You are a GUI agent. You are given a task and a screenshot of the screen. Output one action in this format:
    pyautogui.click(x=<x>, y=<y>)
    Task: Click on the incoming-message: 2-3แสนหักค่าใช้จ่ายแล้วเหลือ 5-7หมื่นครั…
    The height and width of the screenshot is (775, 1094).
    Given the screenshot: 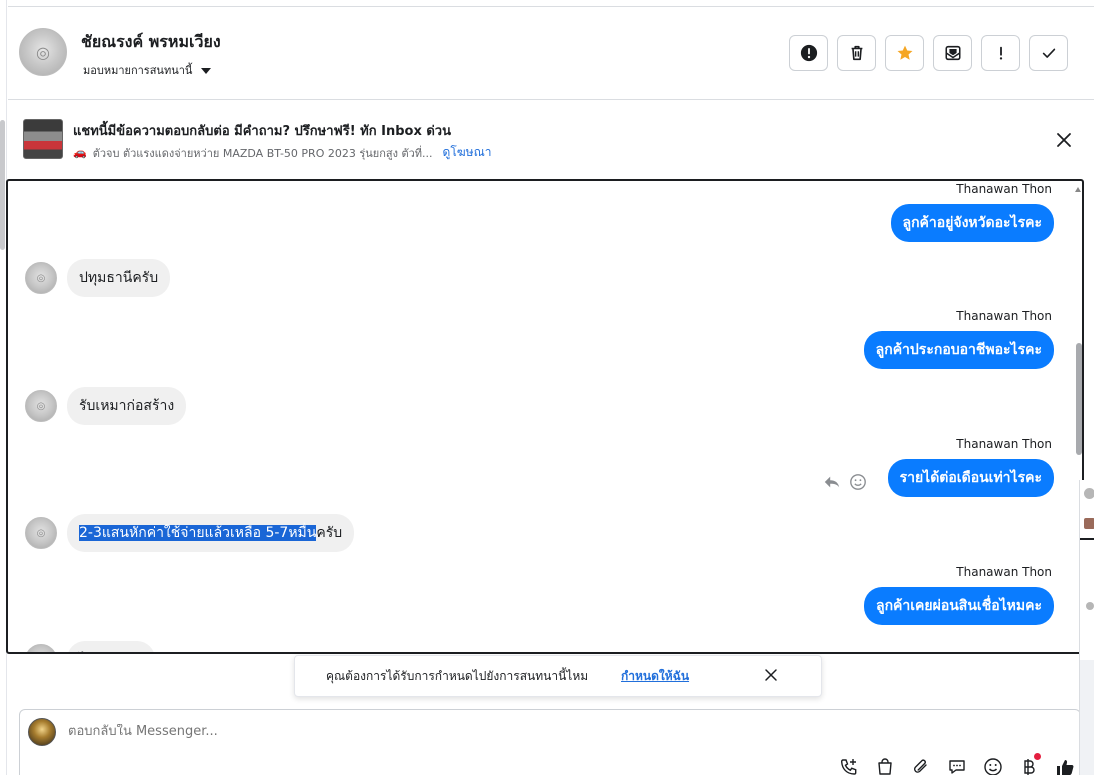 What is the action you would take?
    pyautogui.click(x=211, y=533)
    